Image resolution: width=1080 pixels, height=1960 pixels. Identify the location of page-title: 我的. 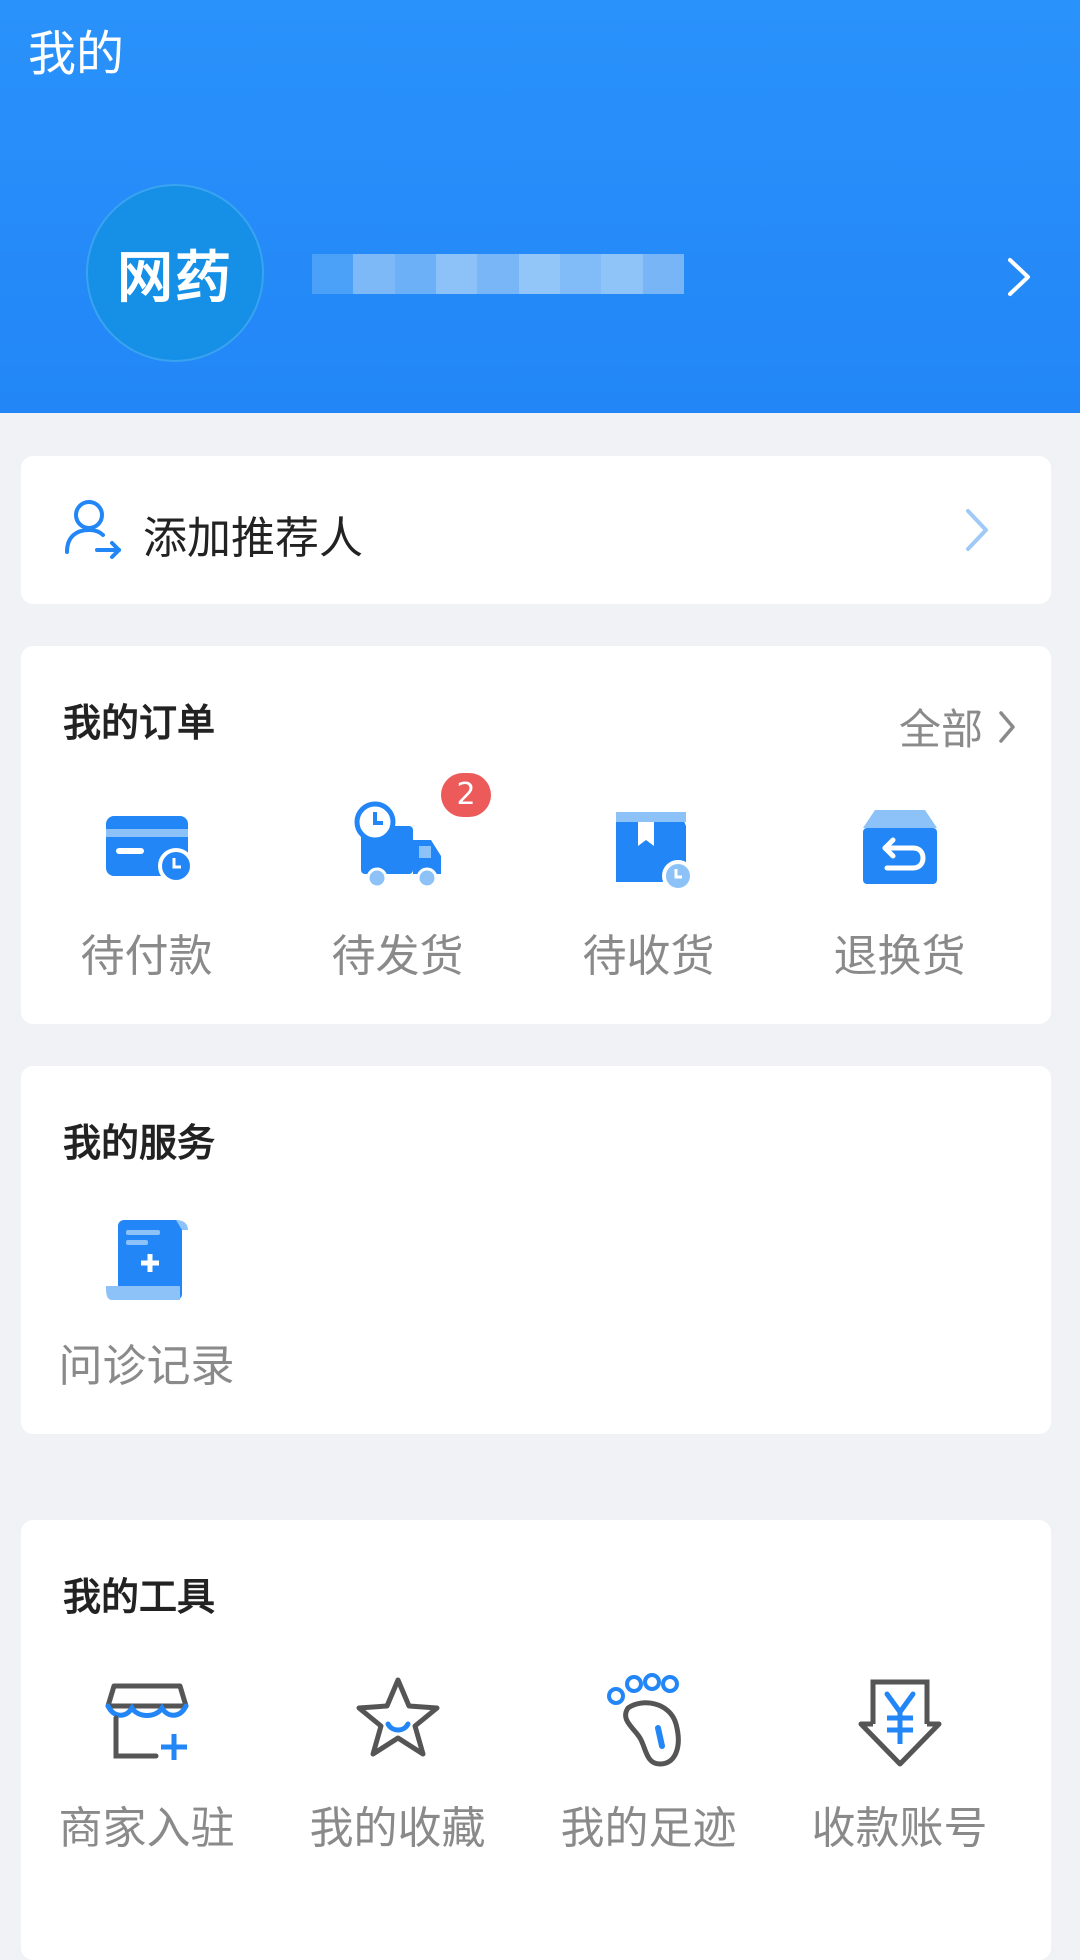
(76, 54).